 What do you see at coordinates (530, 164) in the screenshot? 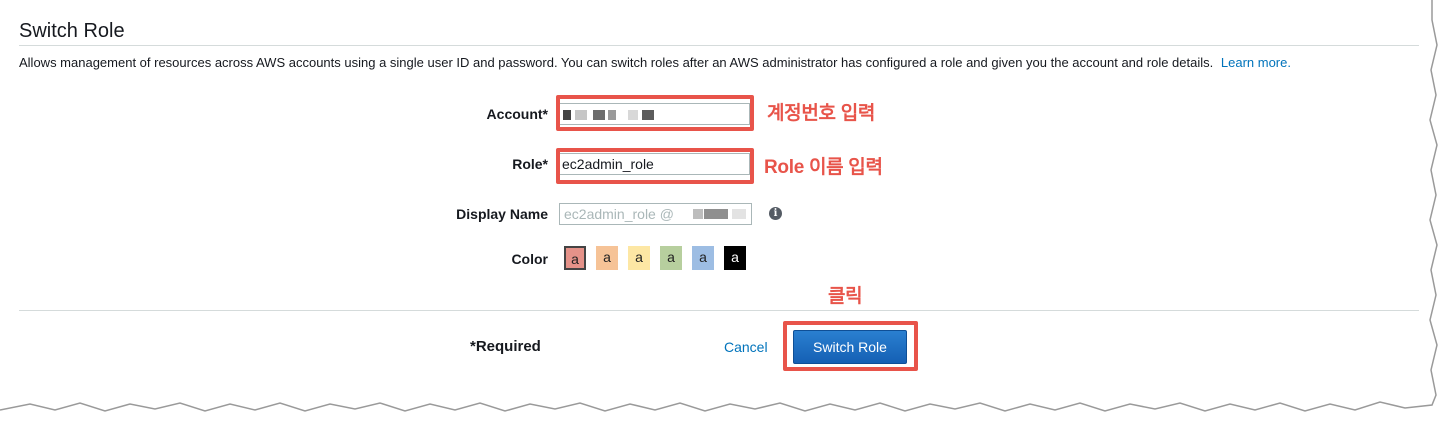
I see `role-label: Role*` at bounding box center [530, 164].